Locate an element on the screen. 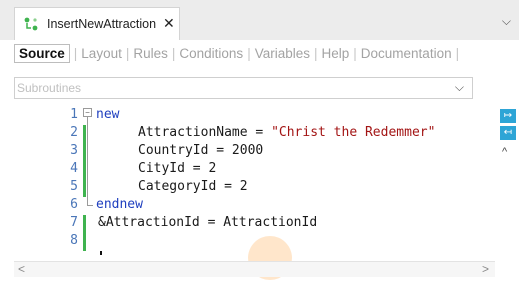  code-line-5: CategoryId = 2 is located at coordinates (193, 186).